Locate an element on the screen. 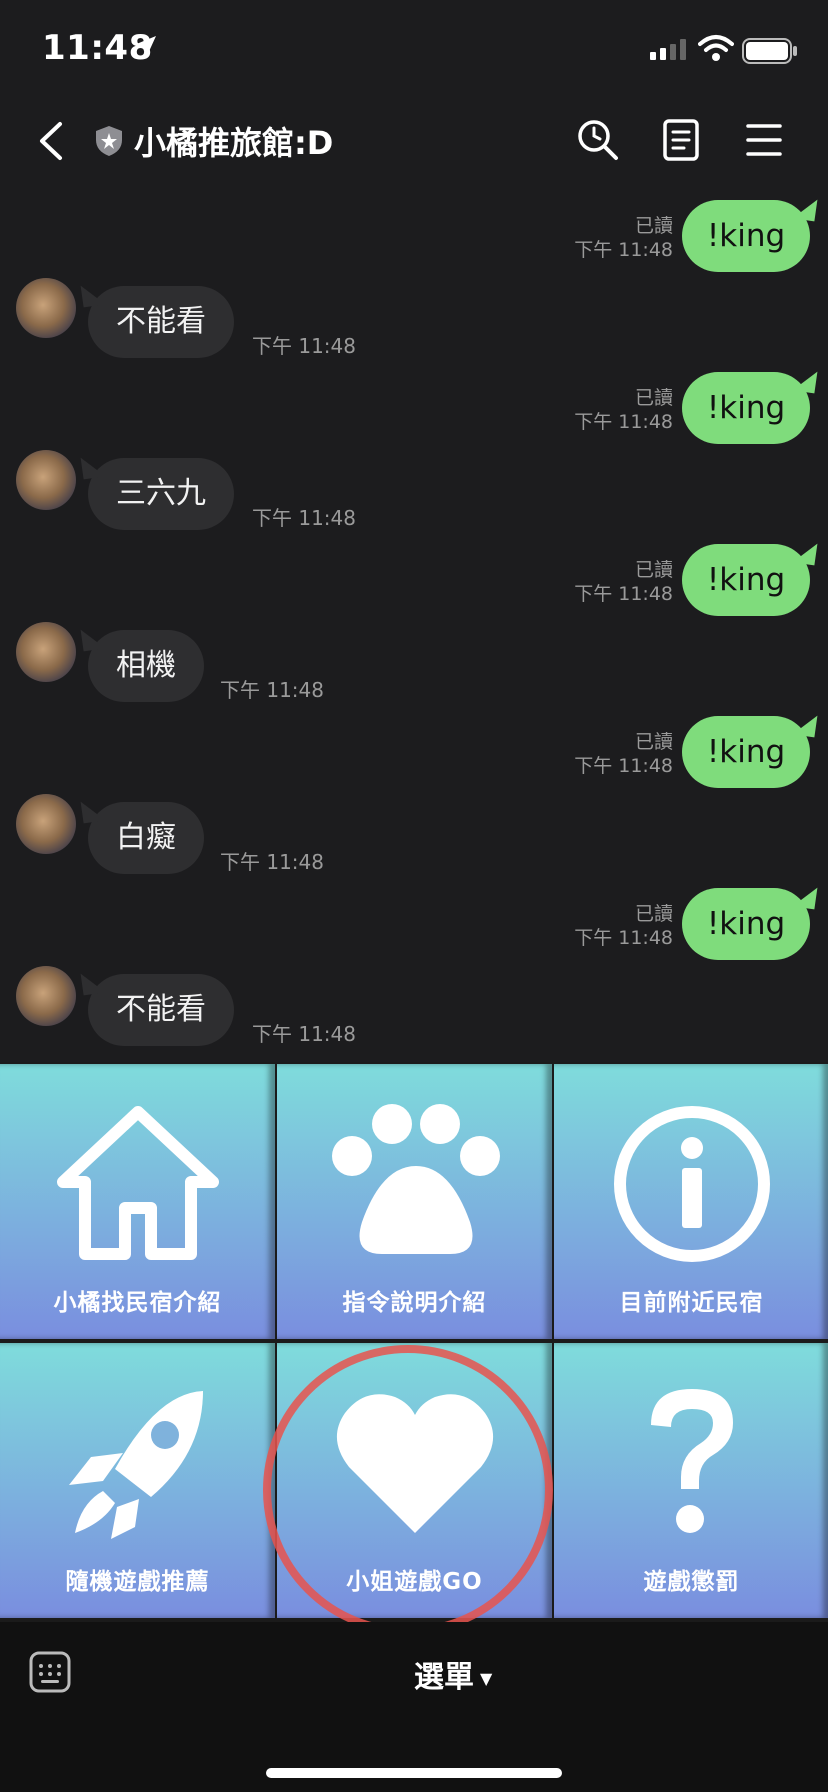  tile-label: 小橘找民宿介紹 is located at coordinates (137, 1303).